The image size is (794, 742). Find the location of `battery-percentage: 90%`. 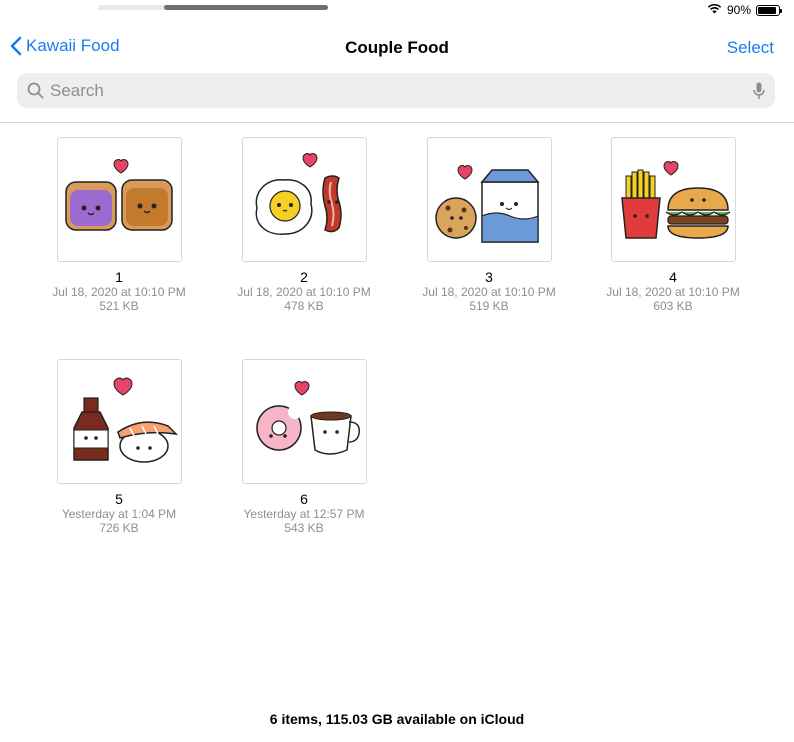

battery-percentage: 90% is located at coordinates (738, 10).